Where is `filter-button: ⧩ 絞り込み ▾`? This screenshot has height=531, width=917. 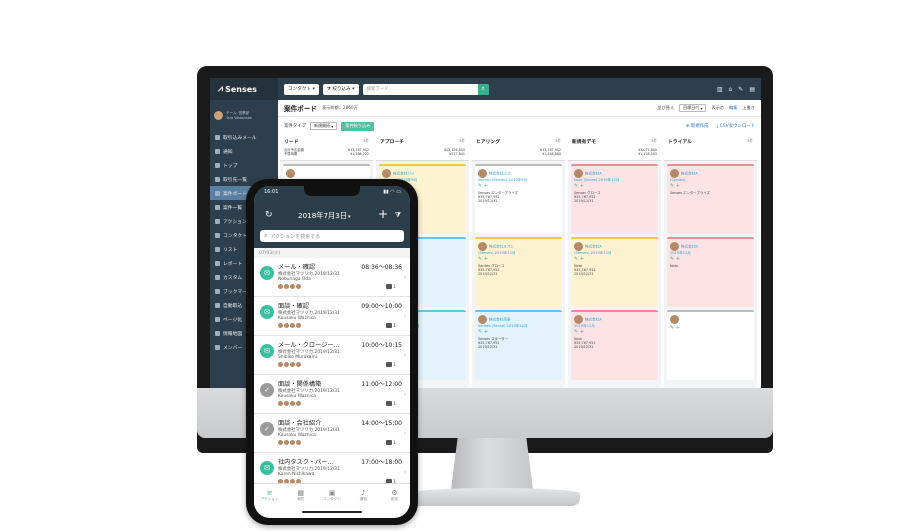
filter-button: ⧩ 絞り込み ▾ is located at coordinates (340, 89).